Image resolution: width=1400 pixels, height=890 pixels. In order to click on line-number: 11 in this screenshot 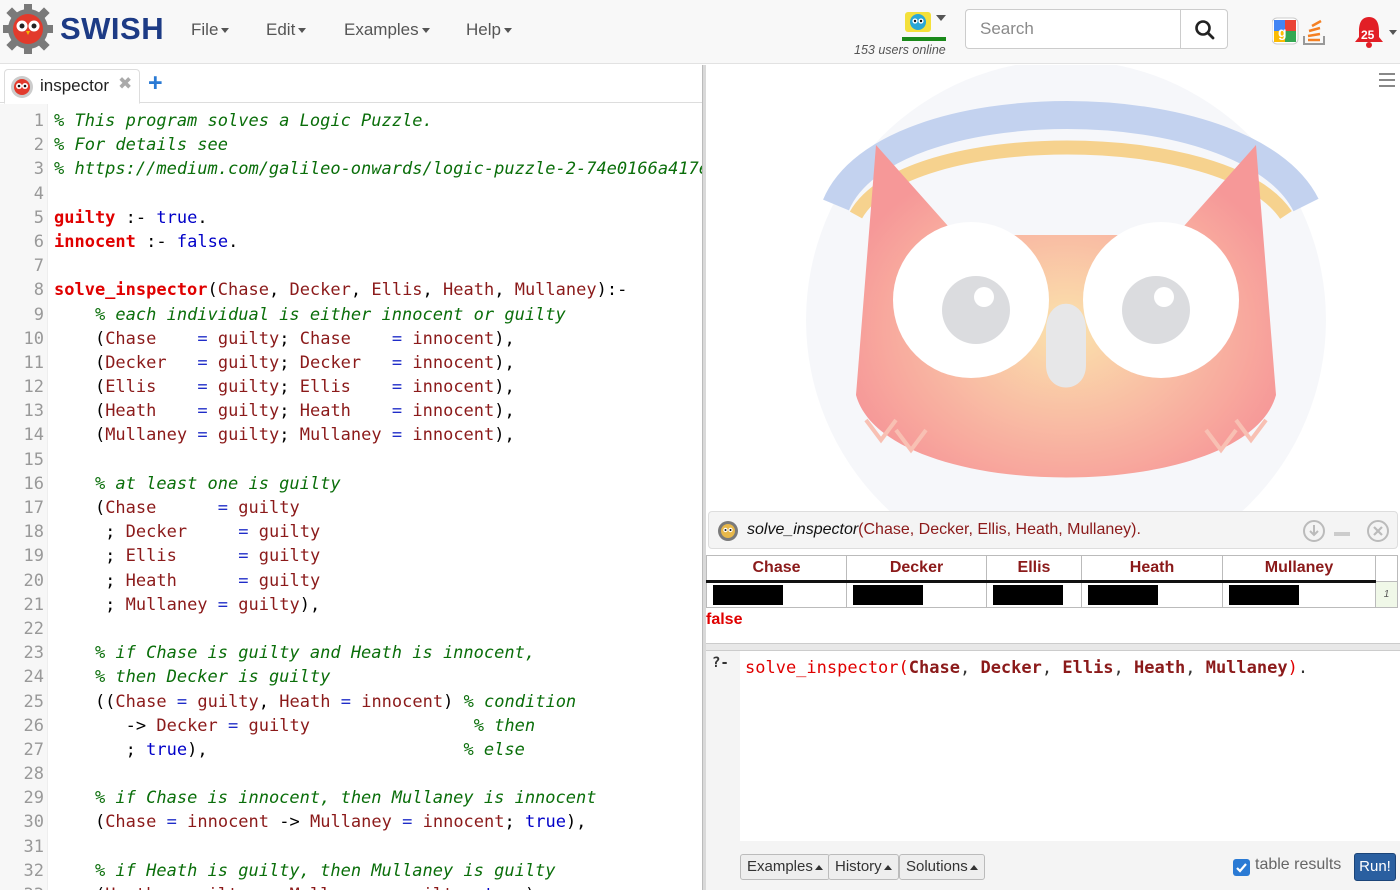, I will do `click(33, 362)`.